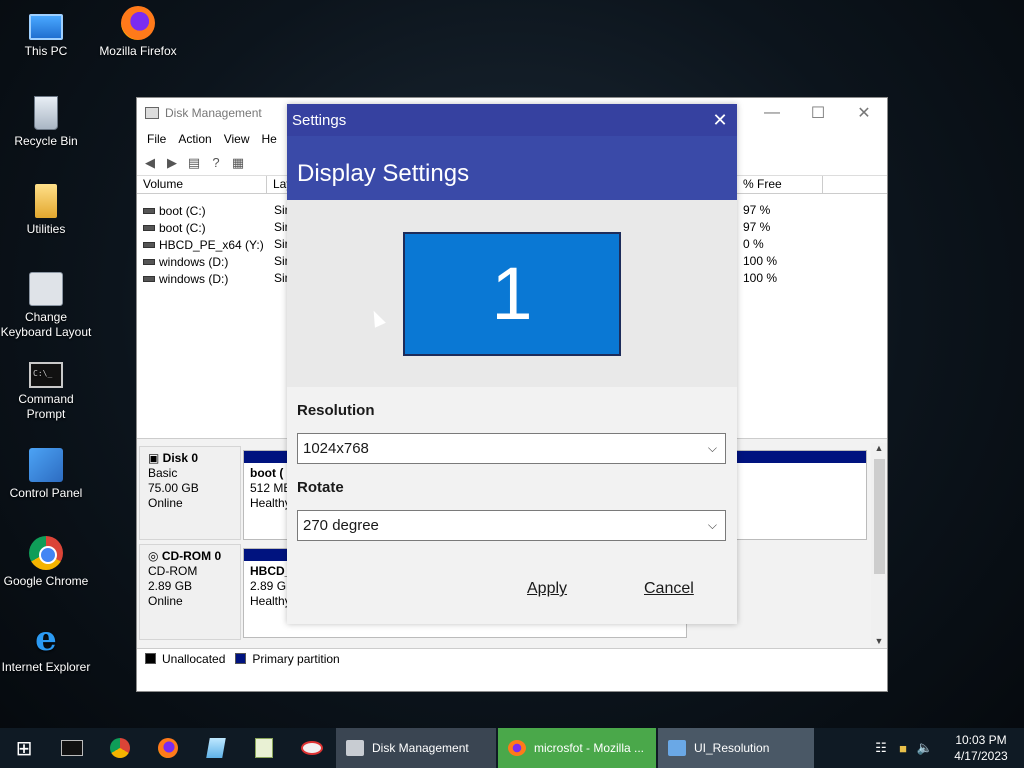  What do you see at coordinates (180, 458) in the screenshot?
I see `disk-name: Disk 0` at bounding box center [180, 458].